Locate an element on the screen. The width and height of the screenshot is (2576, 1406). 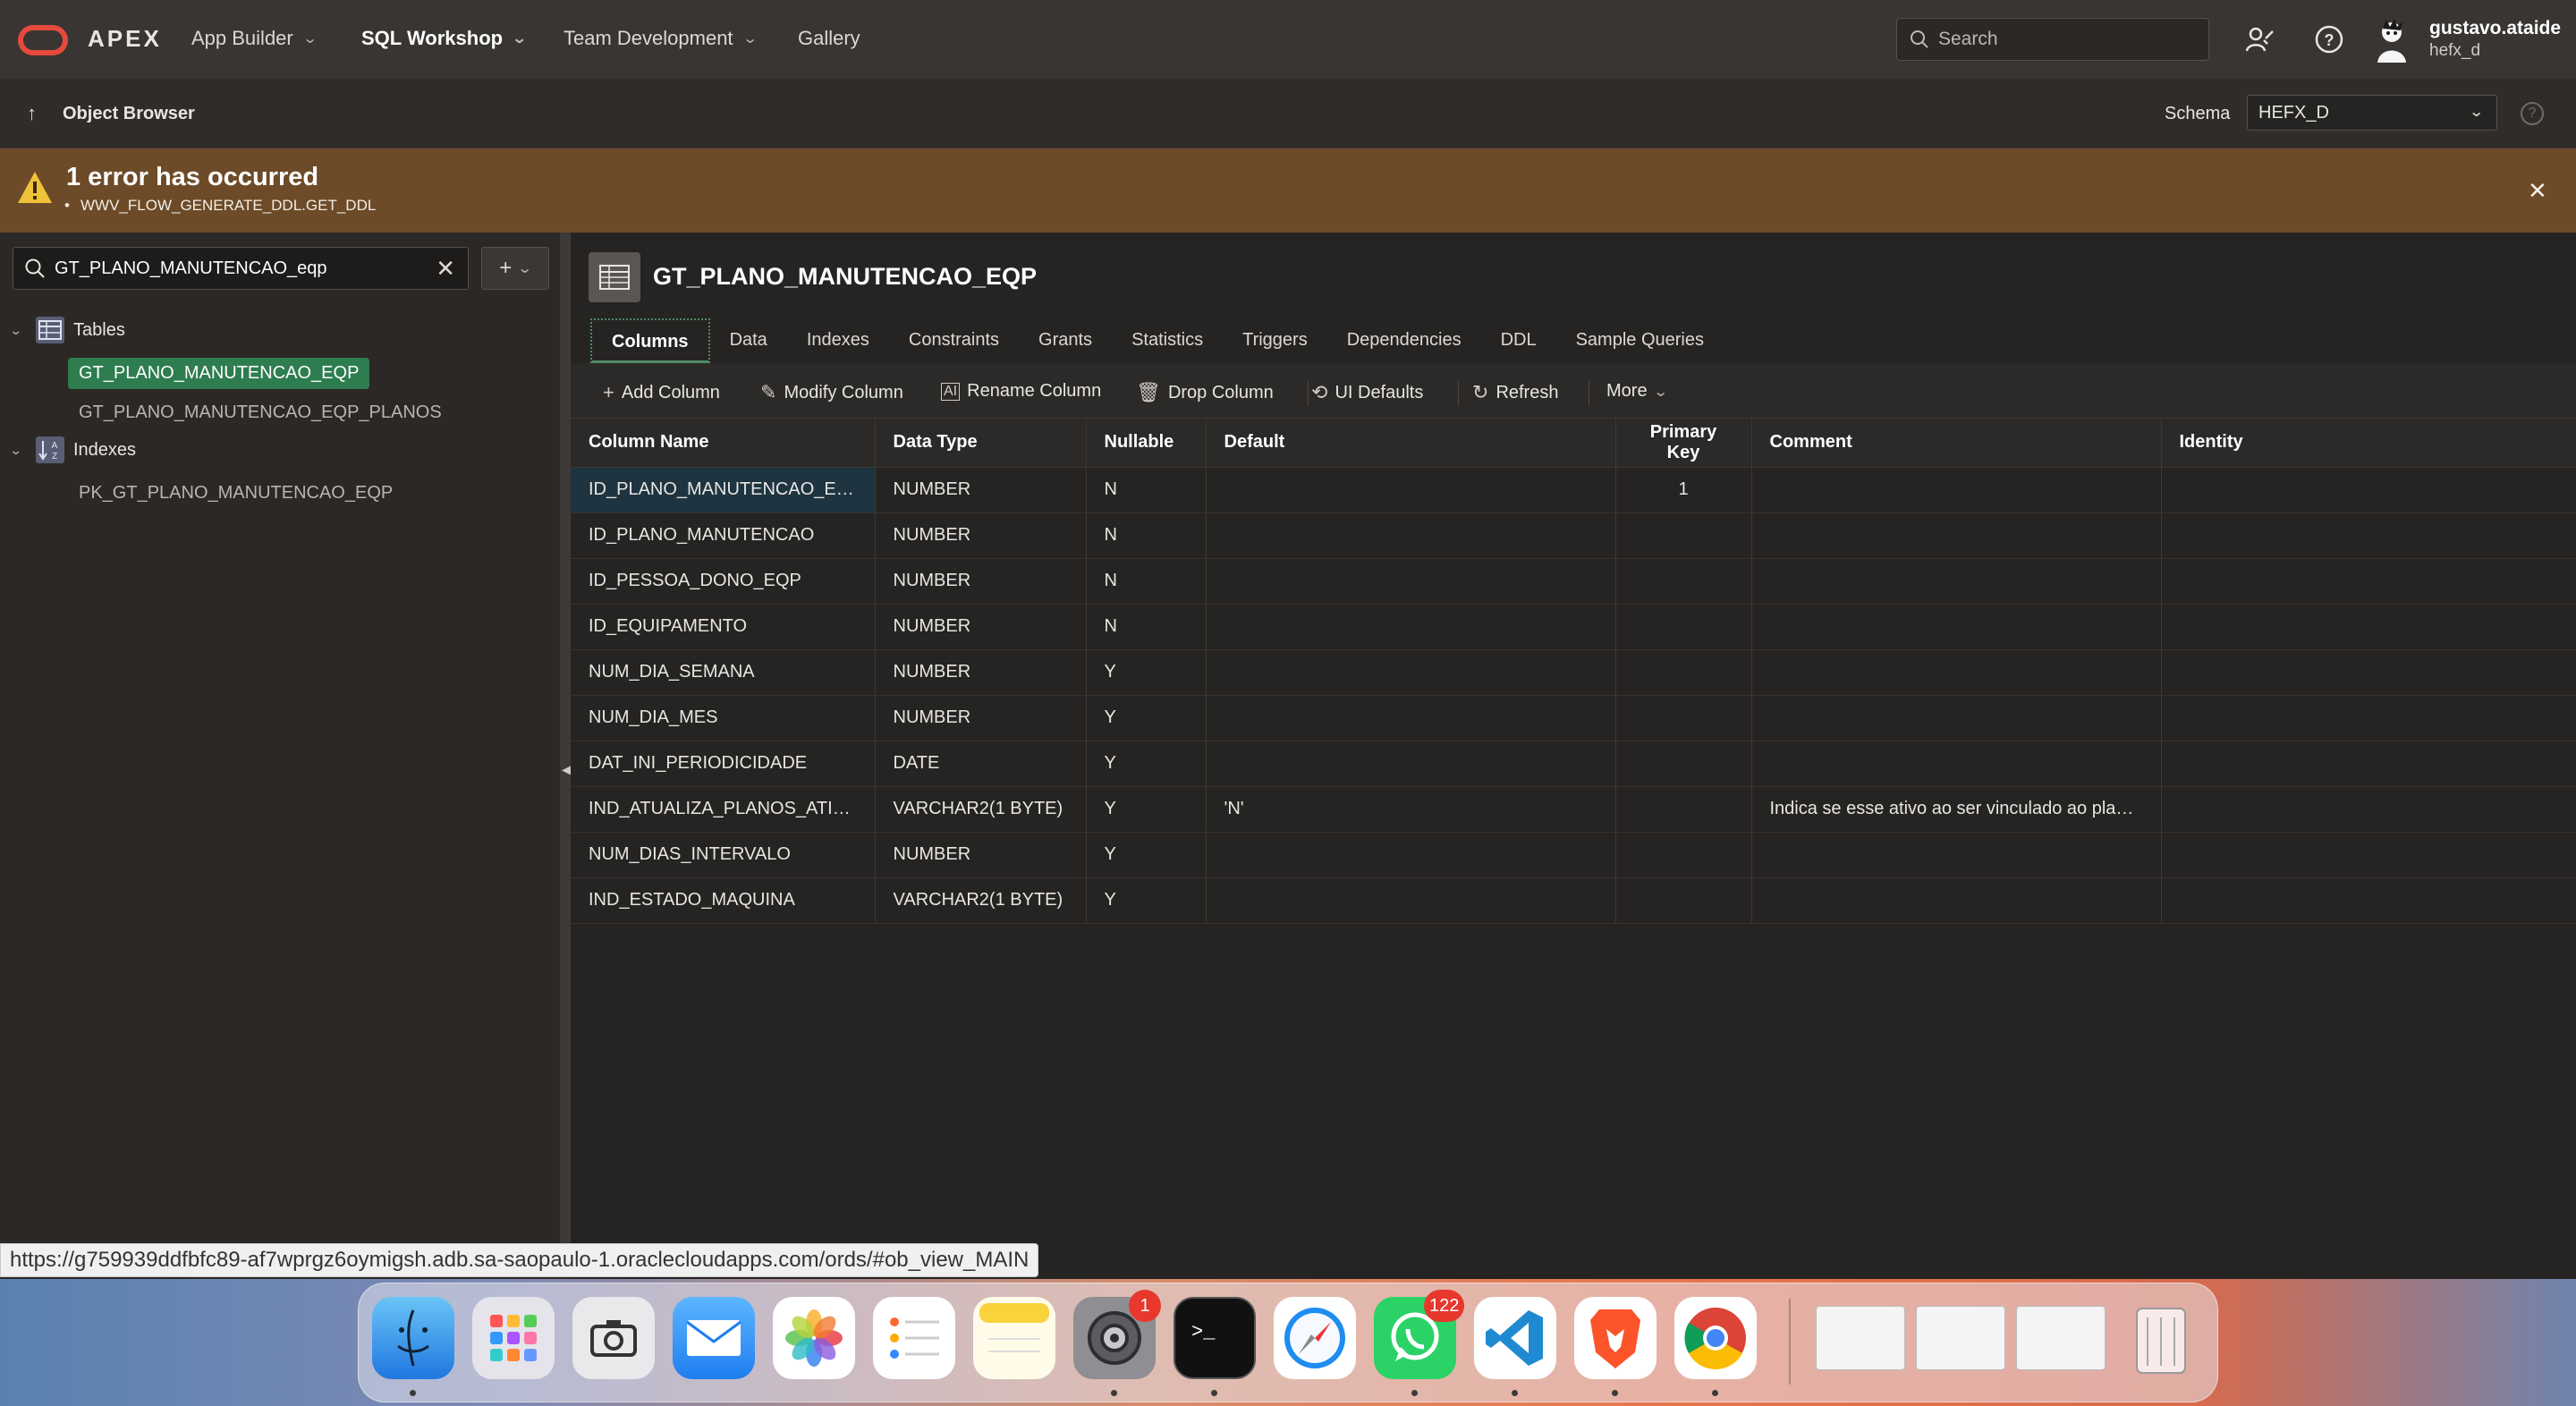
tree-item-index: PK_GT_PLANO_MANUTENCAO_EQP is located at coordinates (235, 493).